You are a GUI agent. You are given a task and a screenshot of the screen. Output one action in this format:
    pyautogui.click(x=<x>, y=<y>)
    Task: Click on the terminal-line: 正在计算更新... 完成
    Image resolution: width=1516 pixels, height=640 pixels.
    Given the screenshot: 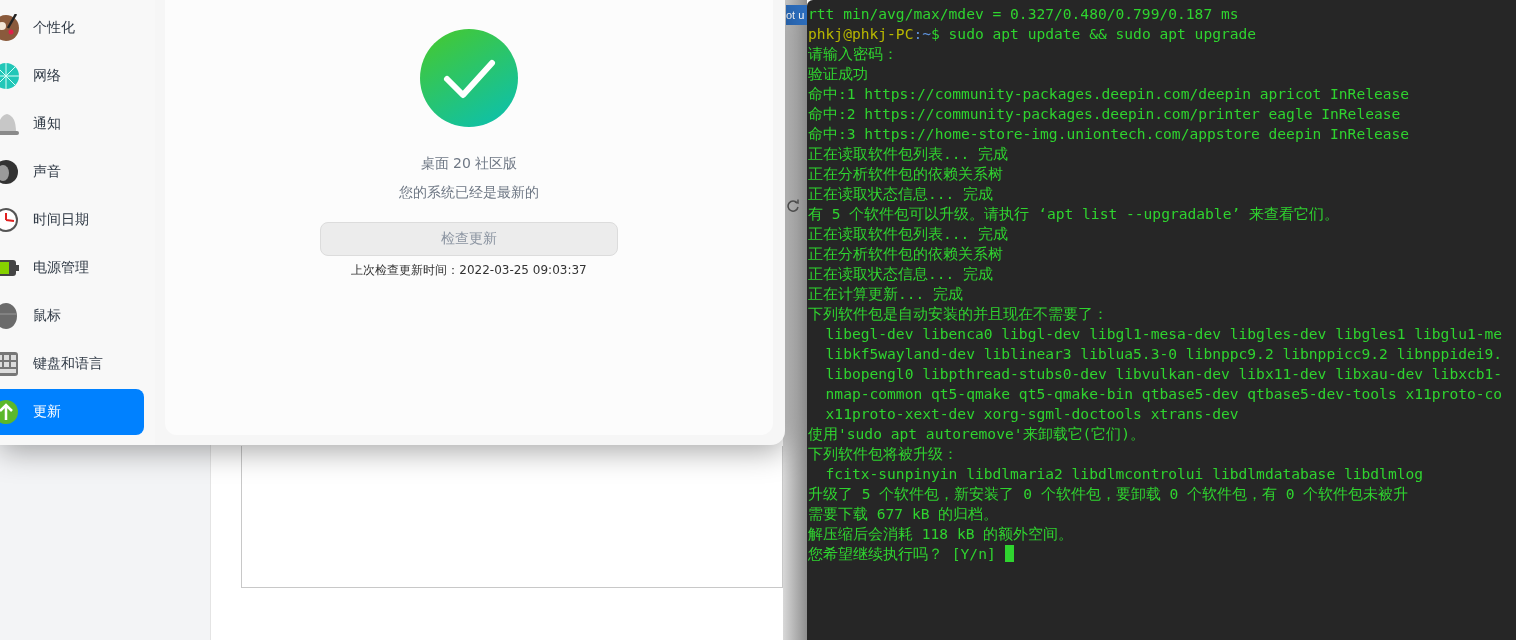 What is the action you would take?
    pyautogui.click(x=886, y=294)
    